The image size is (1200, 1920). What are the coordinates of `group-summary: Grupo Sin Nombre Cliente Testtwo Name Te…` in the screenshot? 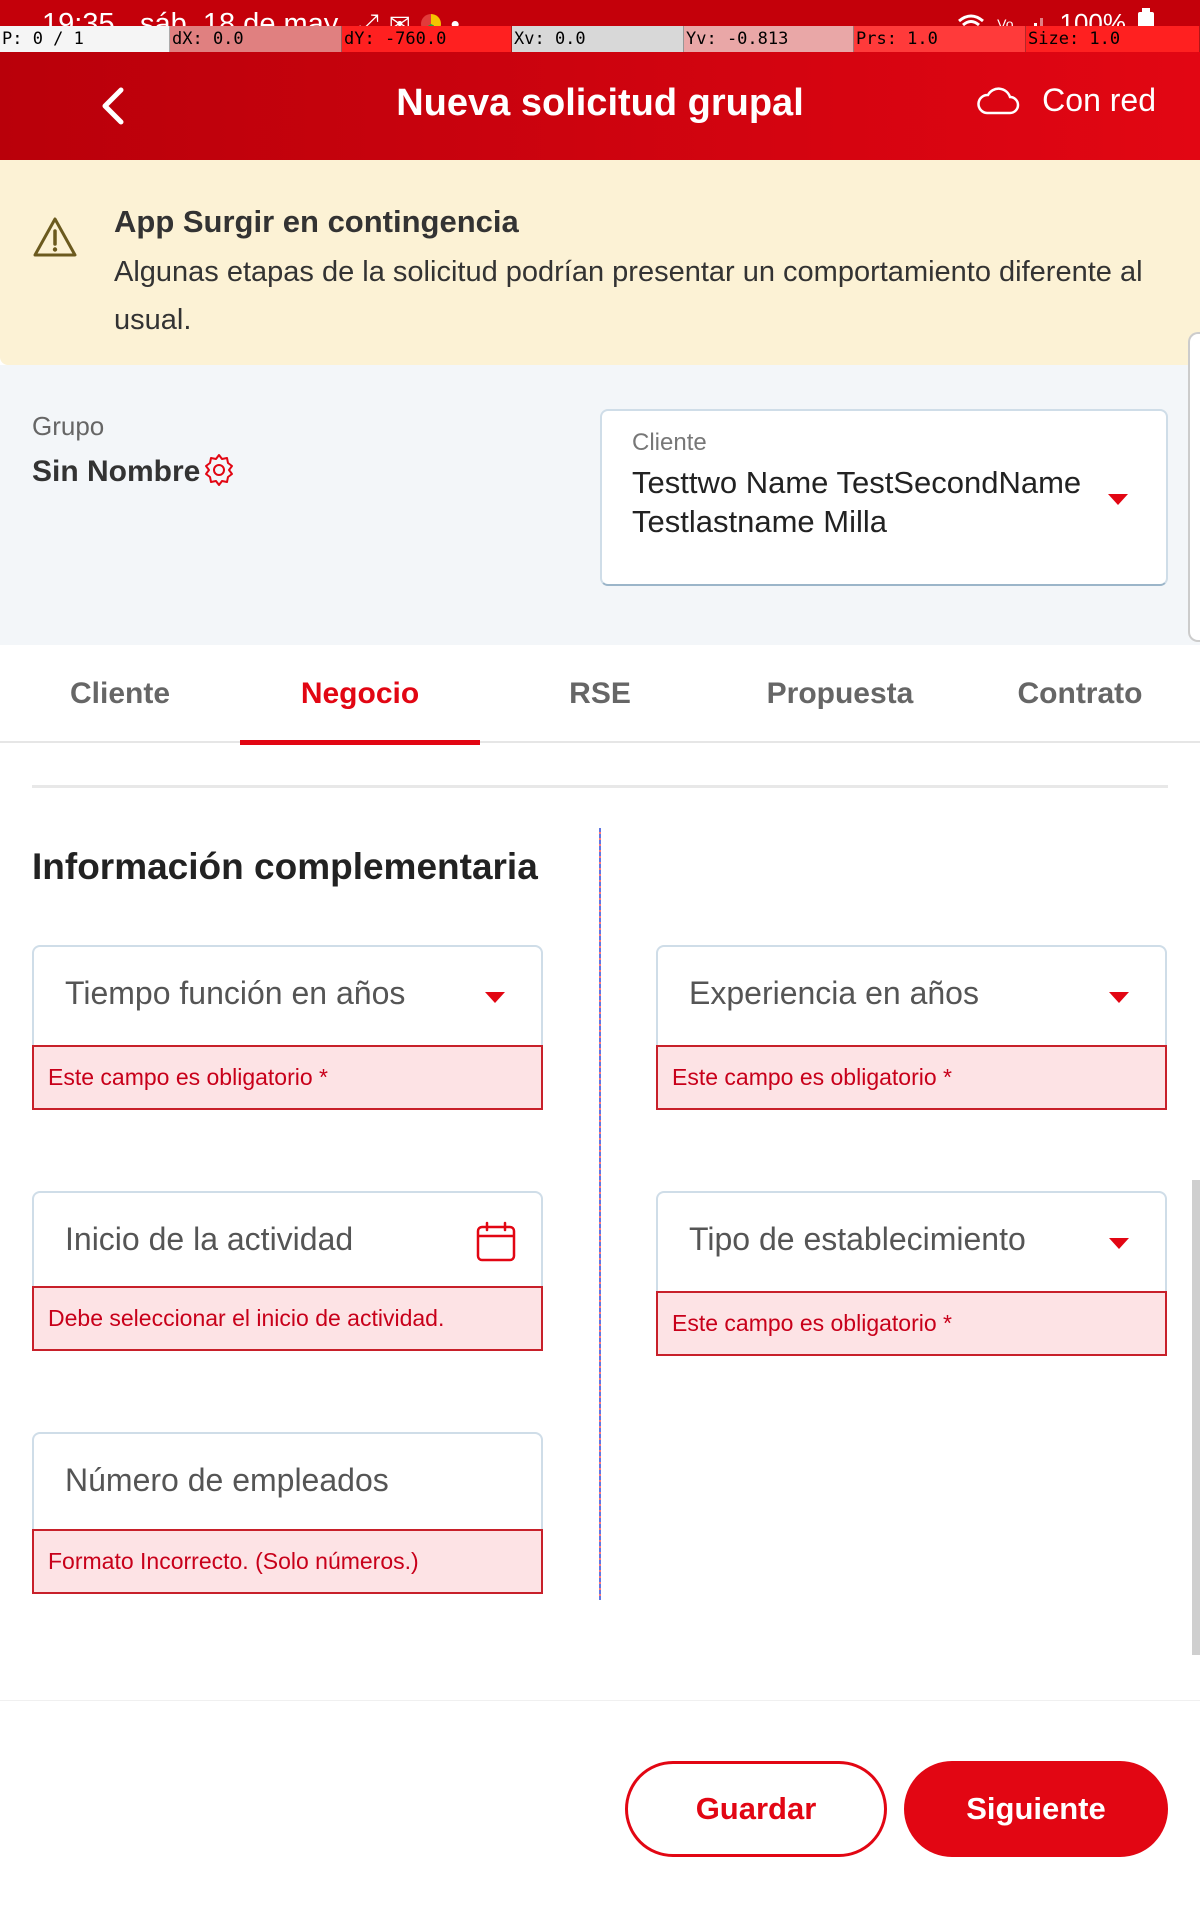 It's located at (600, 505).